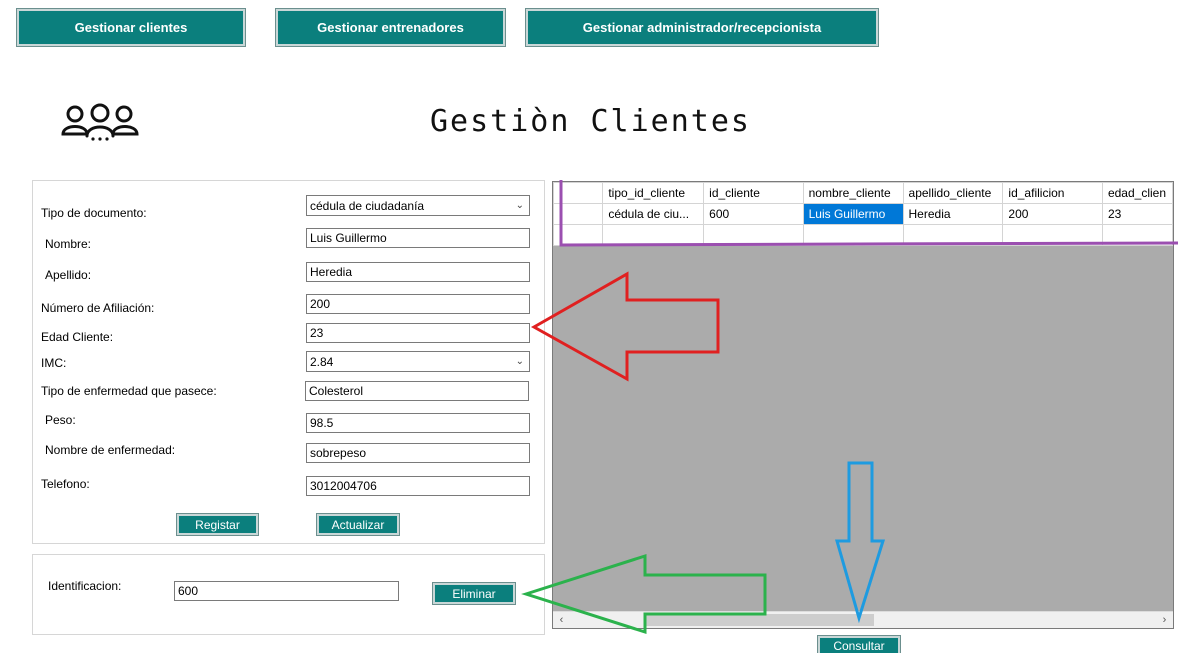 This screenshot has width=1183, height=653. I want to click on column-header: edad_clien, so click(1137, 193).